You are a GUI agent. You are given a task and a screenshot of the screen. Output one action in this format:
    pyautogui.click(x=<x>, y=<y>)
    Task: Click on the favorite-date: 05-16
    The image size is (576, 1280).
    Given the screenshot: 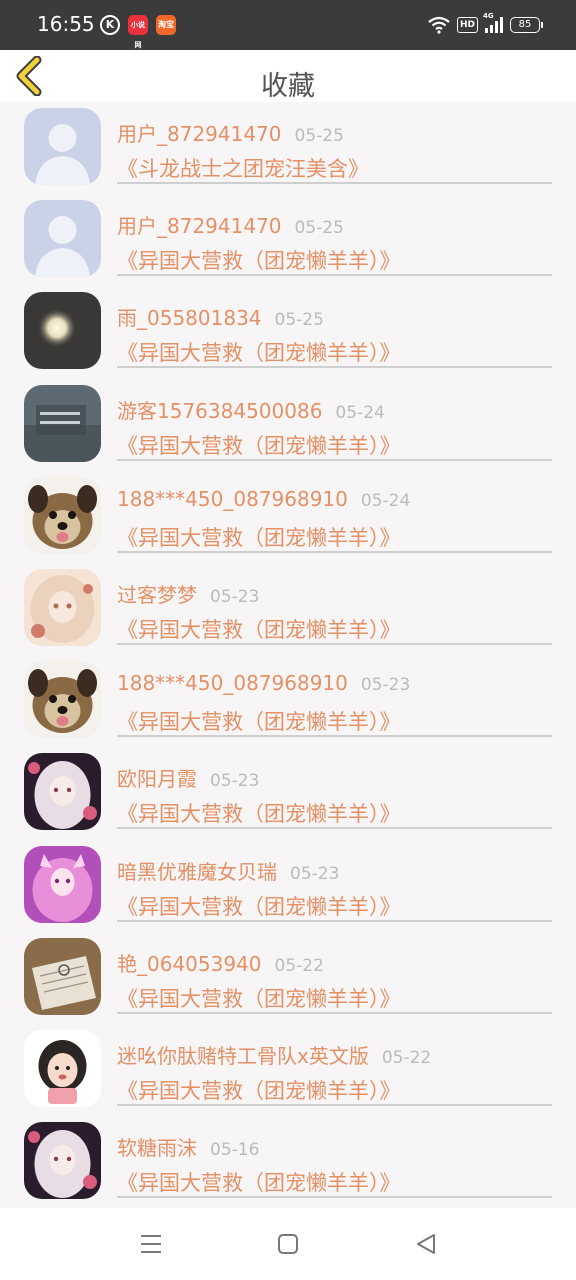 What is the action you would take?
    pyautogui.click(x=235, y=1150)
    